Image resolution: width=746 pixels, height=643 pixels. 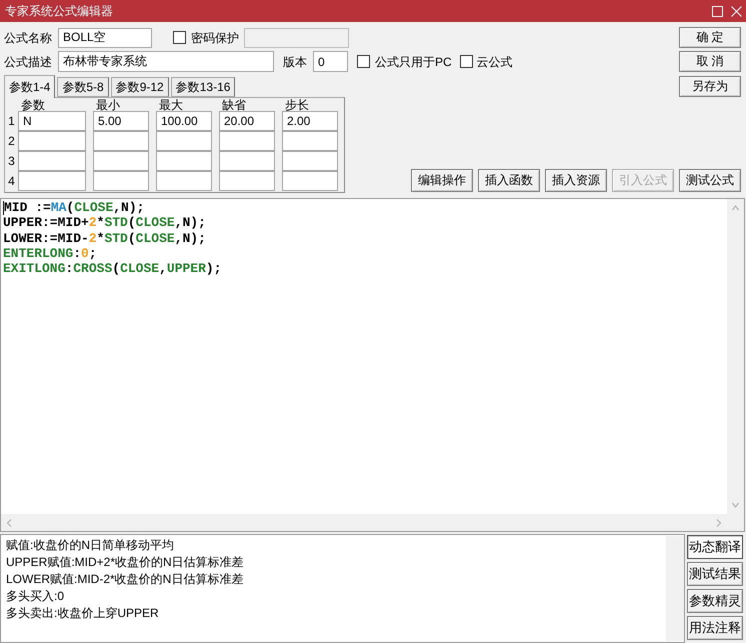 I want to click on code-line: EXITLONG:CROSS(CLOSE,UPPER);, so click(x=112, y=268).